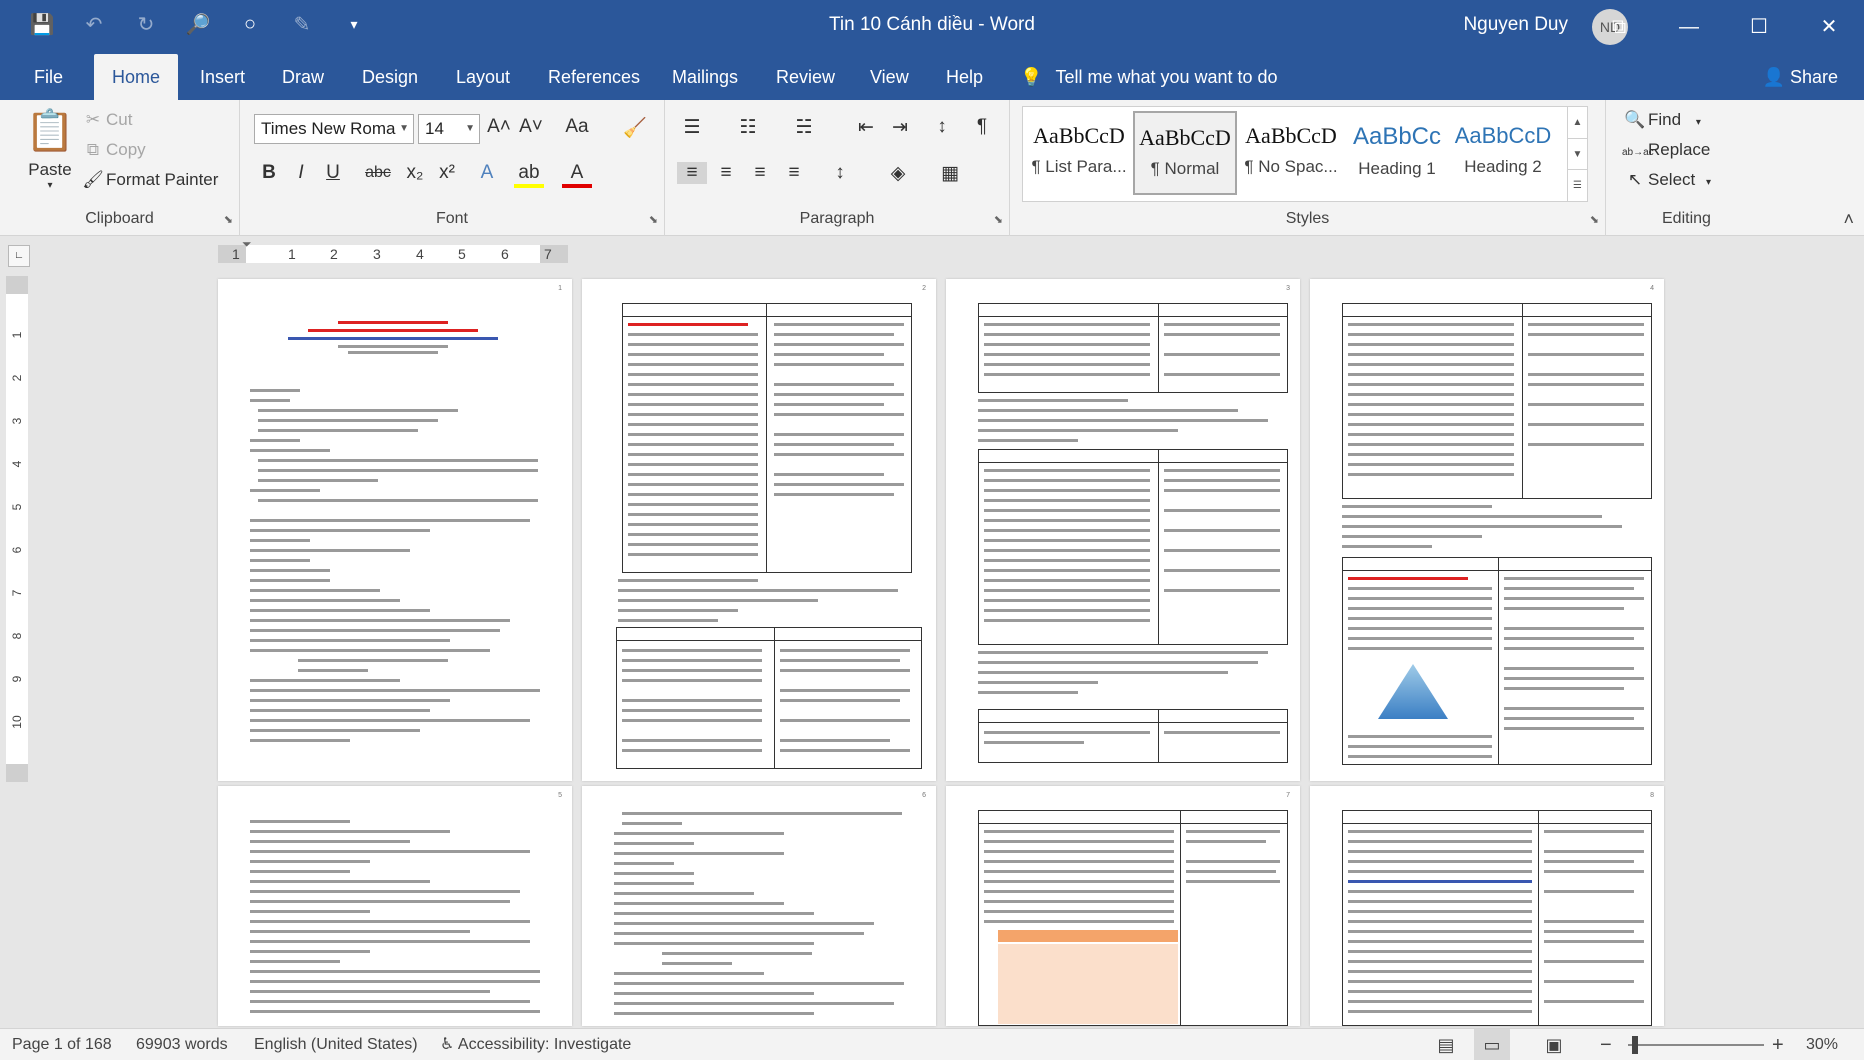 The height and width of the screenshot is (1060, 1864). I want to click on align-right-icon: ≡, so click(760, 173).